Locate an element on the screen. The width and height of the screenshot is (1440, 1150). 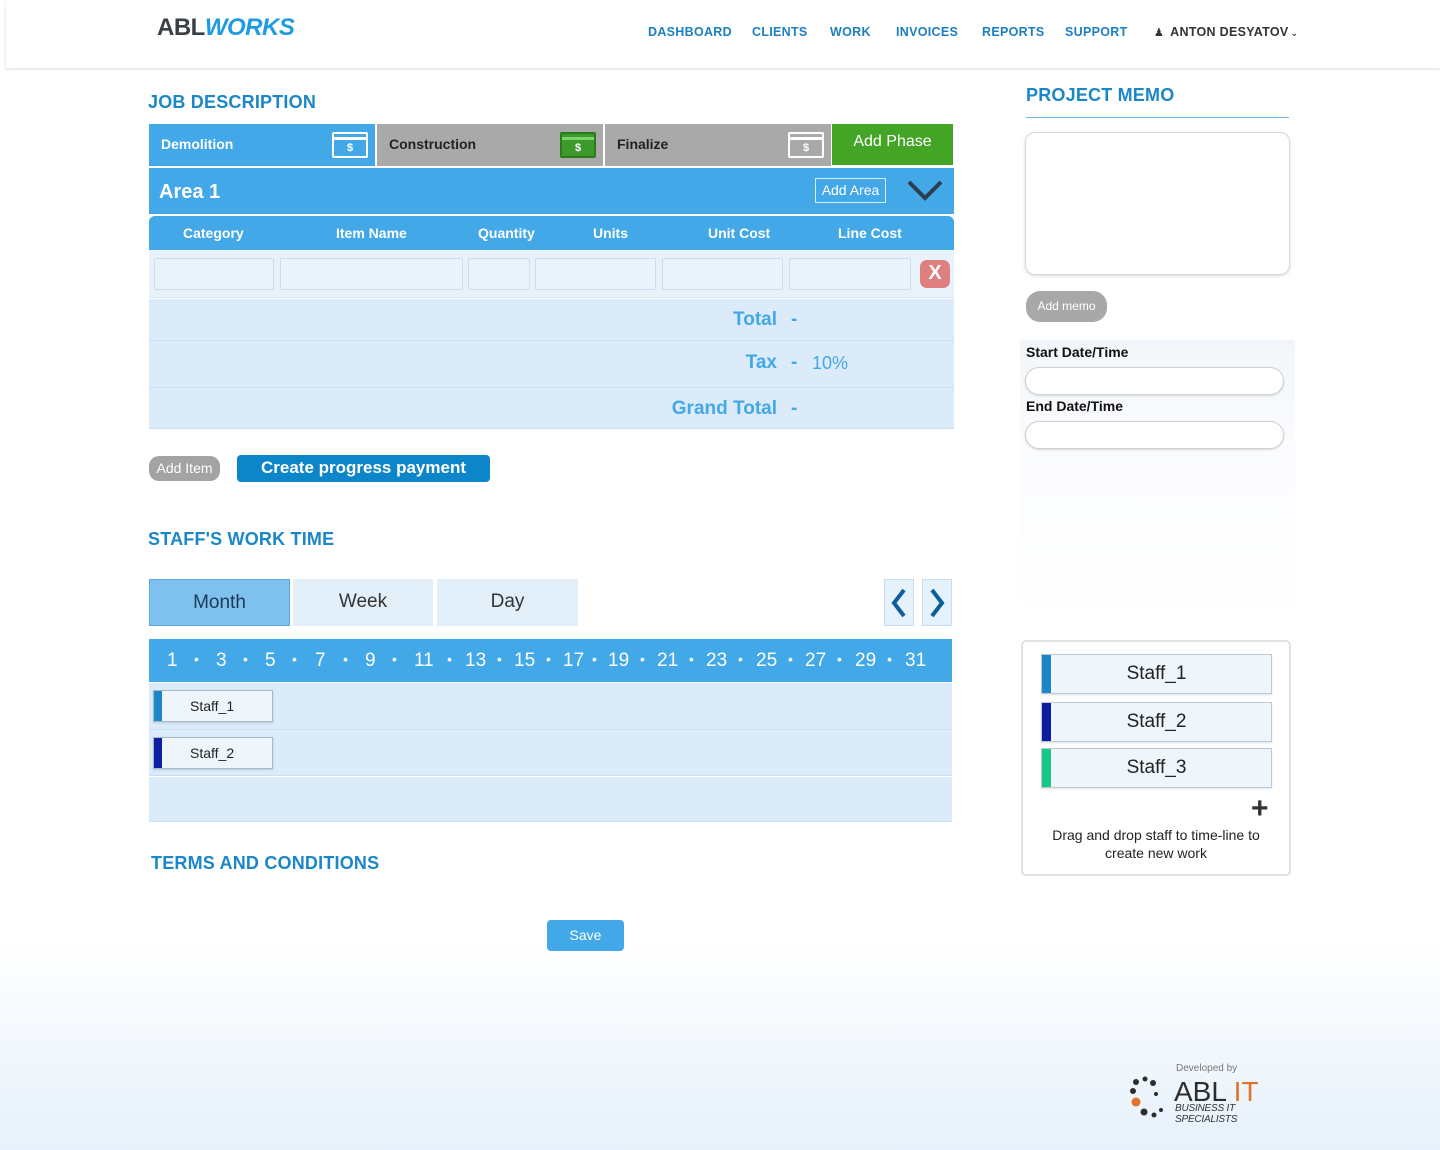
units-input is located at coordinates (595, 274).